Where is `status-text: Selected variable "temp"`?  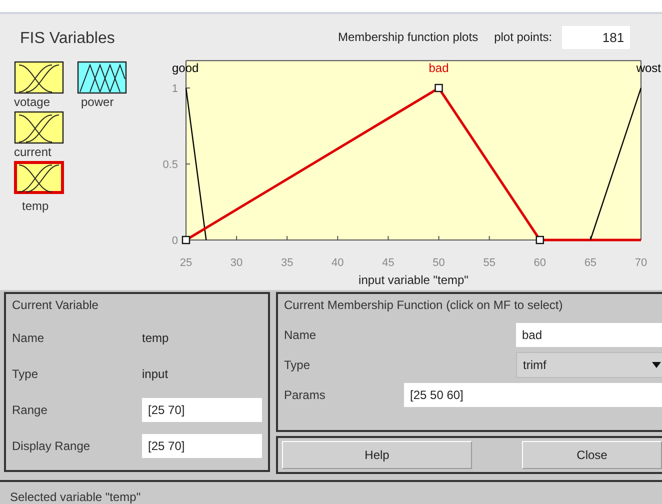
status-text: Selected variable "temp" is located at coordinates (331, 492).